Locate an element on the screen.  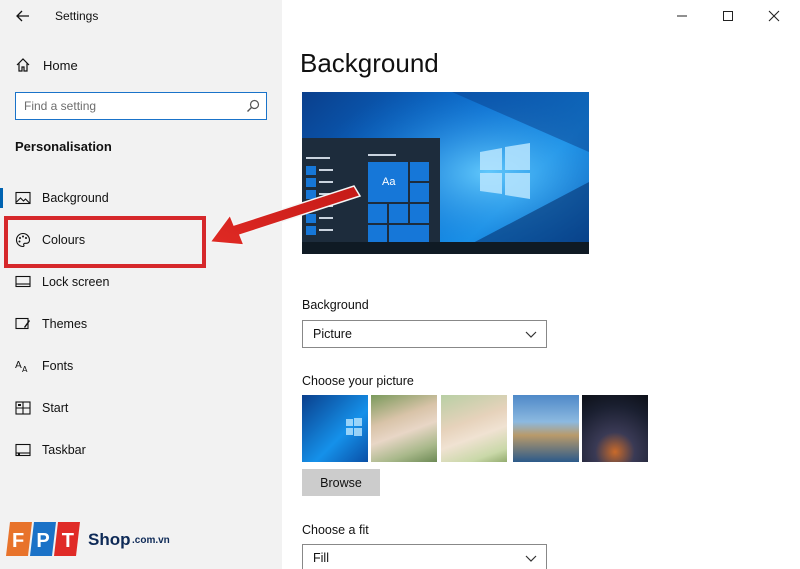
back-arrow-icon is located at coordinates (22, 16).